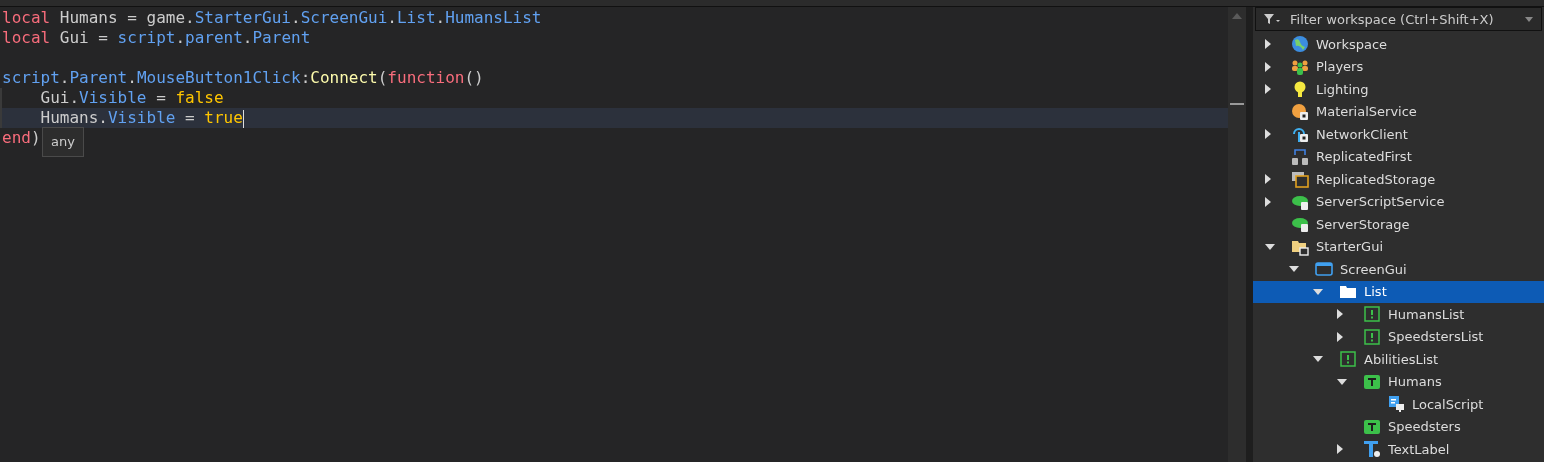  Describe the element at coordinates (1300, 224) in the screenshot. I see `cloud-icon` at that location.